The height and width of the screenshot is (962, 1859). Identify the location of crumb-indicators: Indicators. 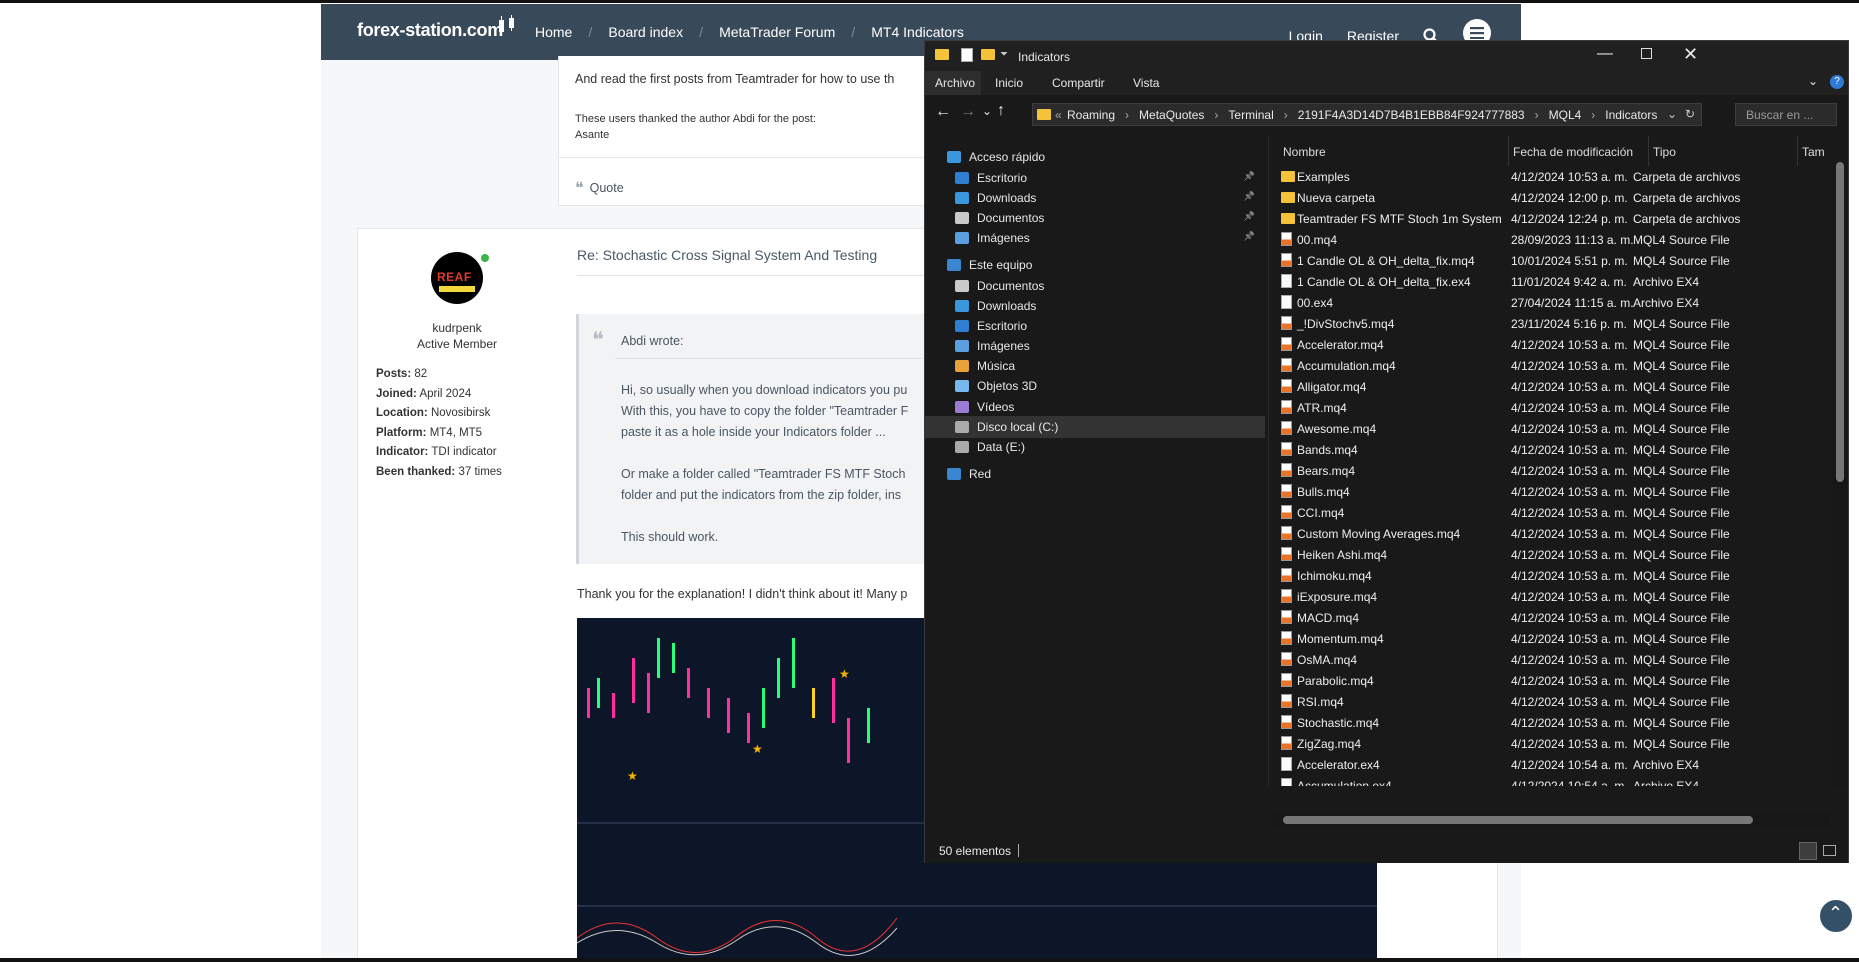
(1631, 115).